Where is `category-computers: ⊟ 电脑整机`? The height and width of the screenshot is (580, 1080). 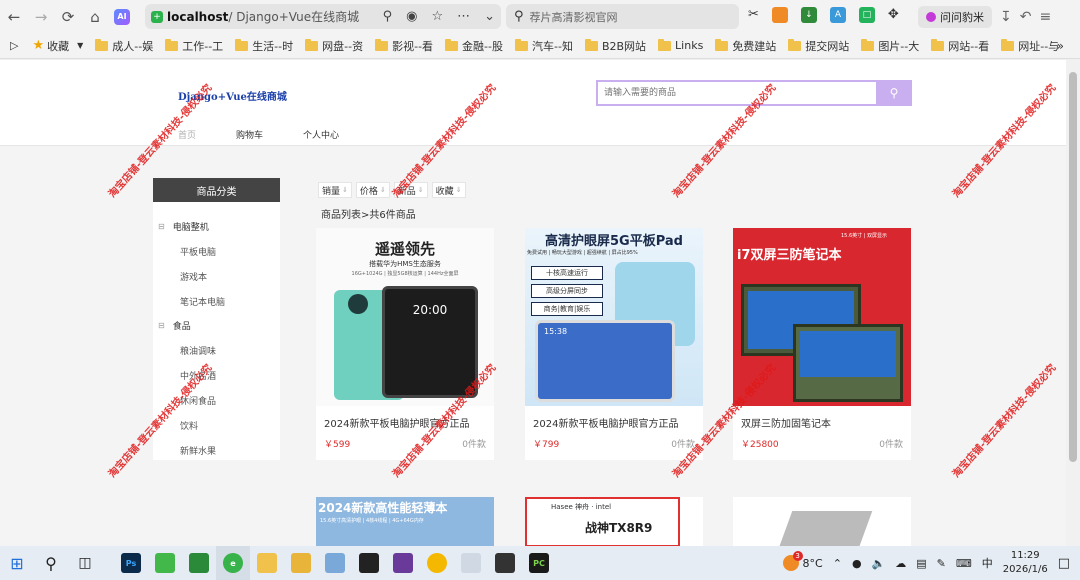 category-computers: ⊟ 电脑整机 is located at coordinates (183, 226).